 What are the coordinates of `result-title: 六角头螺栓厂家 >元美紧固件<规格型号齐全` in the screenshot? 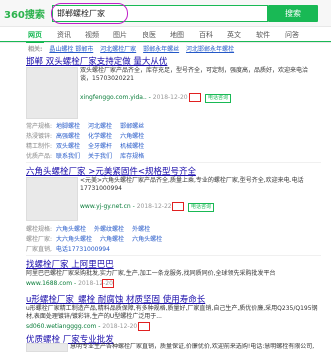 It's located at (111, 171).